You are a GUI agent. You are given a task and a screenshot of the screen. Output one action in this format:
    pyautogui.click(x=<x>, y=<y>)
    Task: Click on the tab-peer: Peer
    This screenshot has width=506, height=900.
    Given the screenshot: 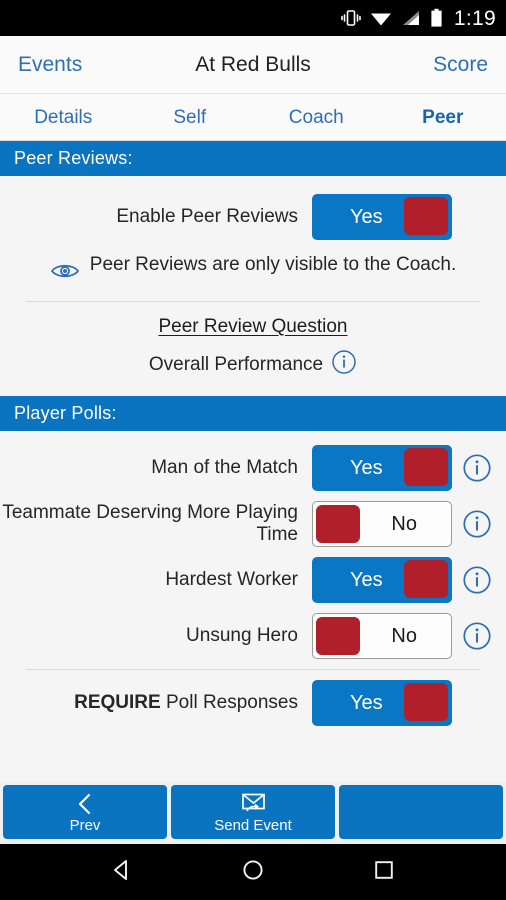 What is the action you would take?
    pyautogui.click(x=443, y=117)
    